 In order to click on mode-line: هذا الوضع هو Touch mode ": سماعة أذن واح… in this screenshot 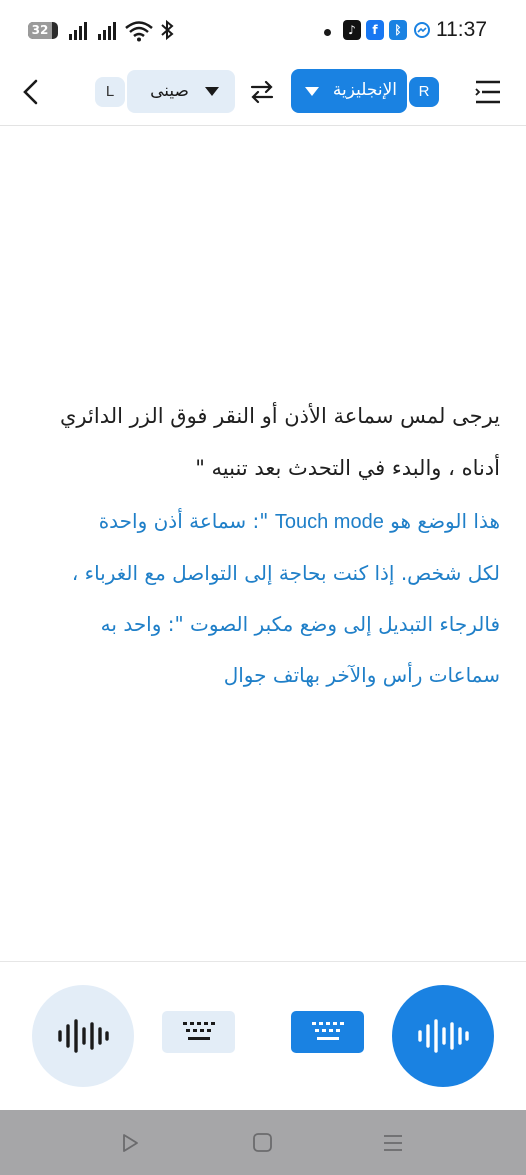, I will do `click(299, 521)`.